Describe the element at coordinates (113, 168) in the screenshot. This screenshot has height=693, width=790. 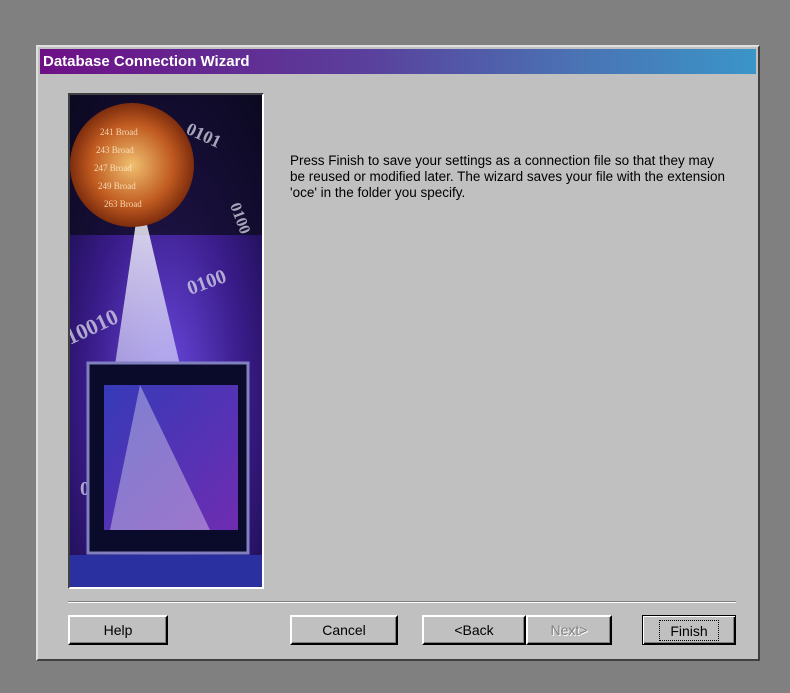
I see `svg-text: 247 Broad` at that location.